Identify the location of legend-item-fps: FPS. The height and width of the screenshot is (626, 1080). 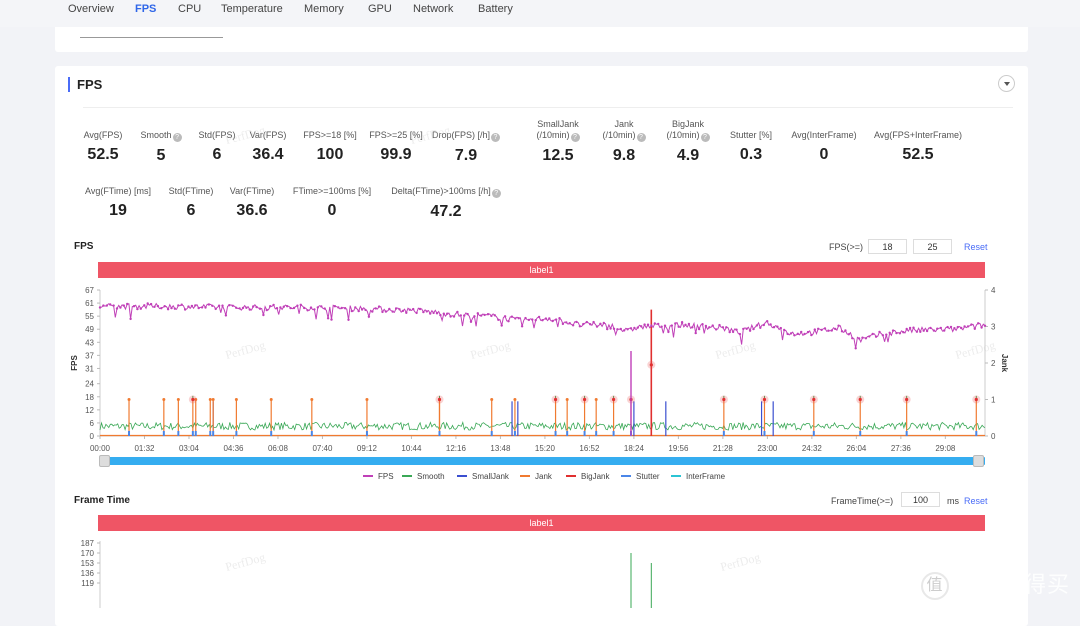
(378, 476).